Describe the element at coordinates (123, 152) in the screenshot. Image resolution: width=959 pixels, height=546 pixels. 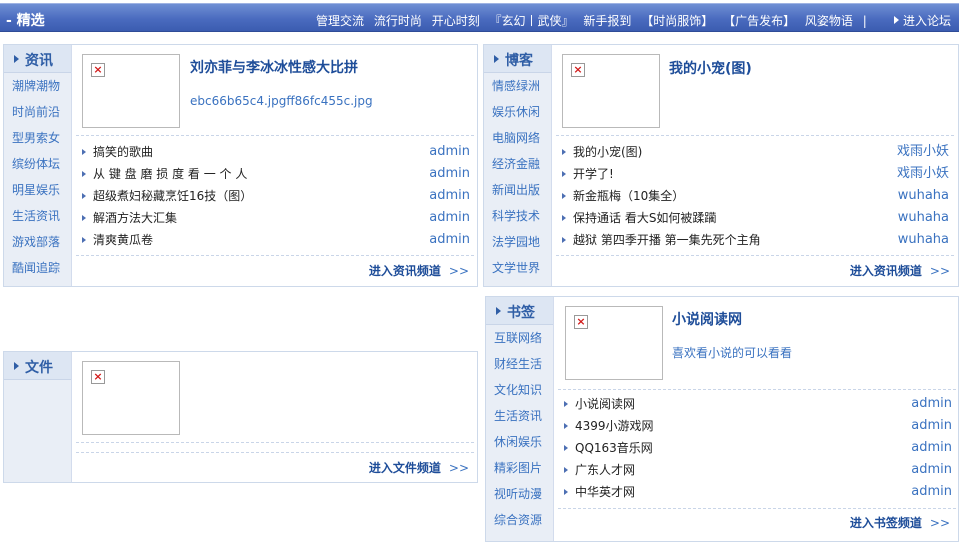
I see `item-title: 搞笑的歌曲` at that location.